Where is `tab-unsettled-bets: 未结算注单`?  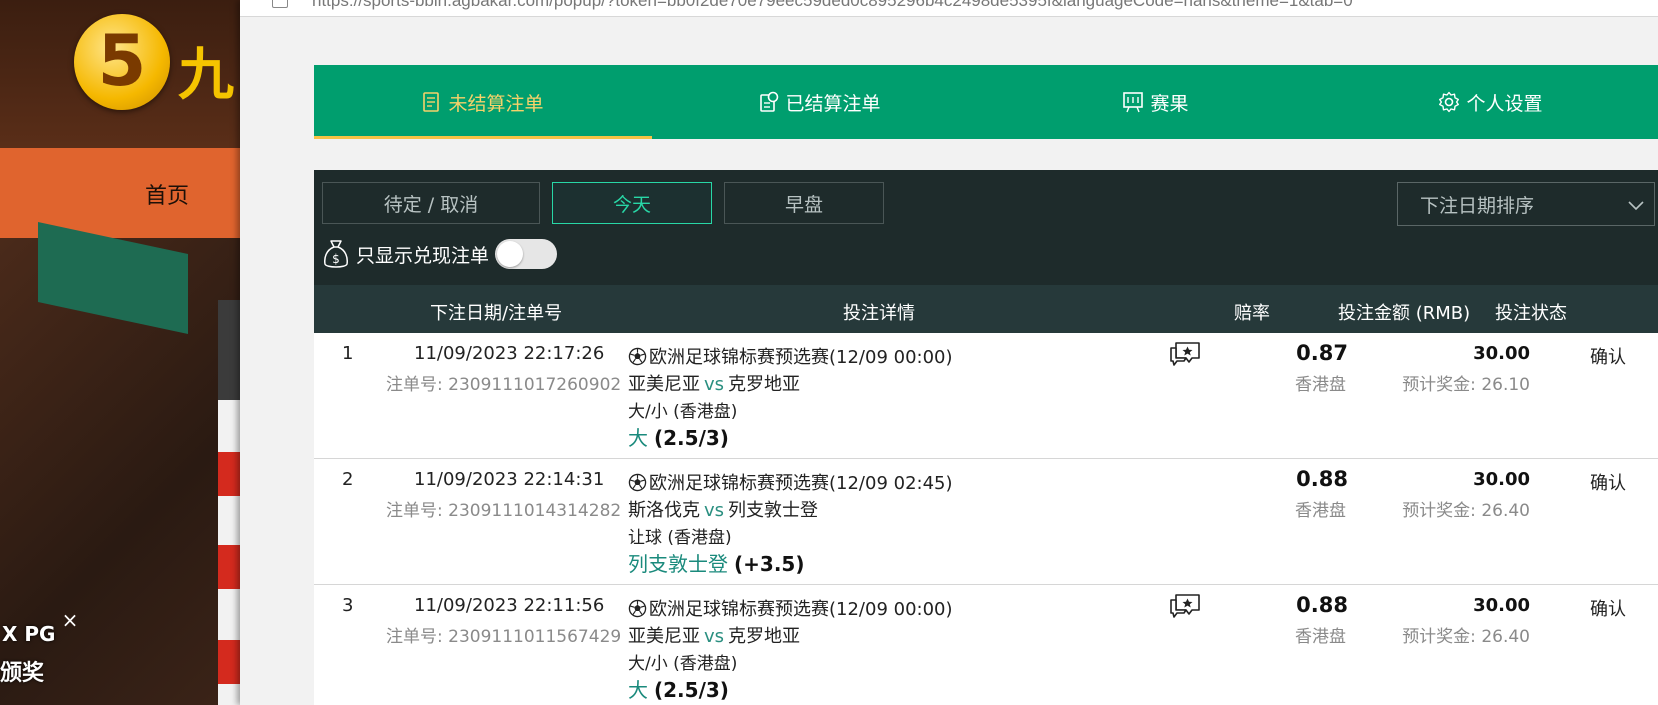
tab-unsettled-bets: 未结算注单 is located at coordinates (483, 102).